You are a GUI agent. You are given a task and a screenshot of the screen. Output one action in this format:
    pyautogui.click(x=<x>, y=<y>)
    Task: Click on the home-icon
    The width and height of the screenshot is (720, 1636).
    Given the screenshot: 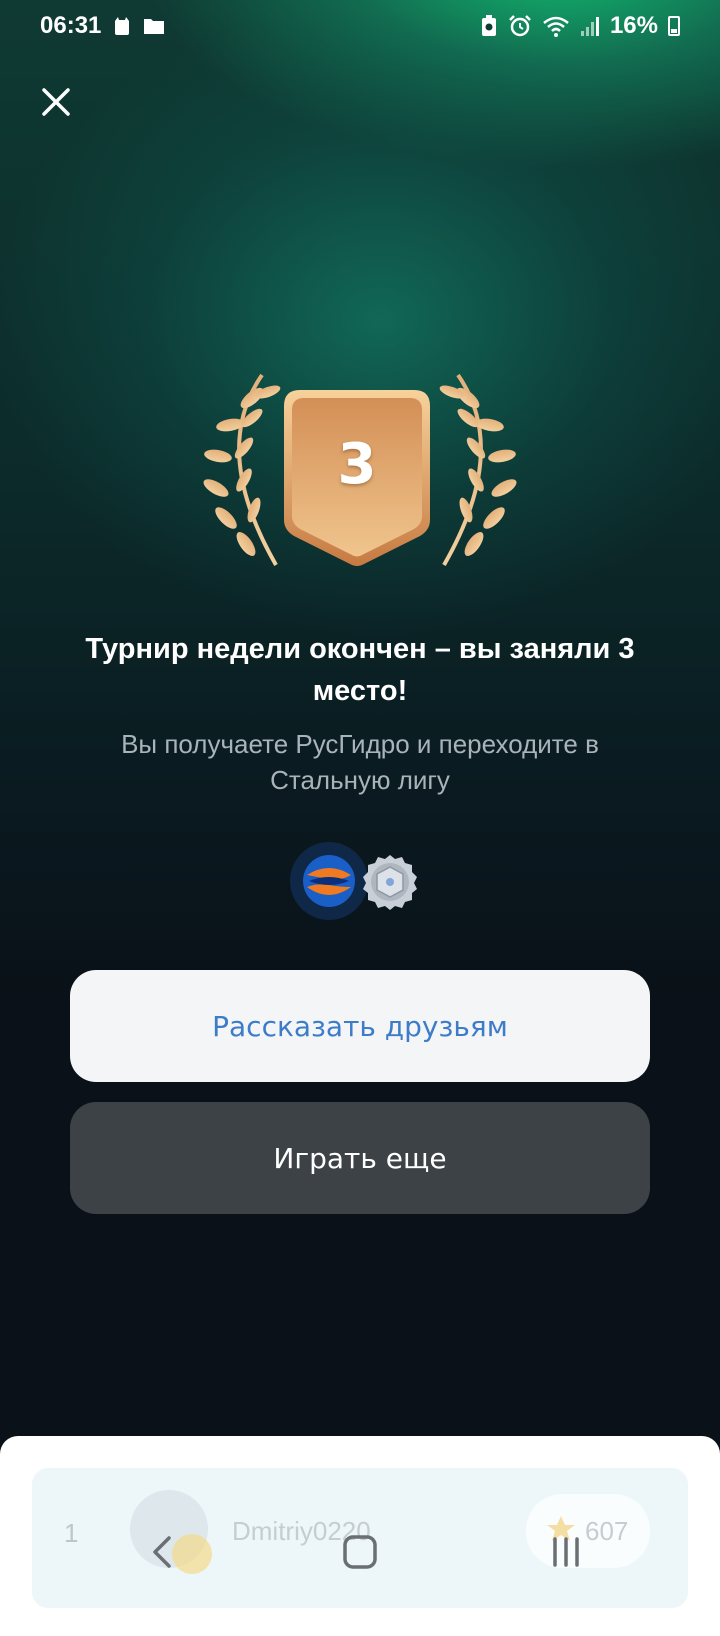 What is the action you would take?
    pyautogui.click(x=360, y=1552)
    